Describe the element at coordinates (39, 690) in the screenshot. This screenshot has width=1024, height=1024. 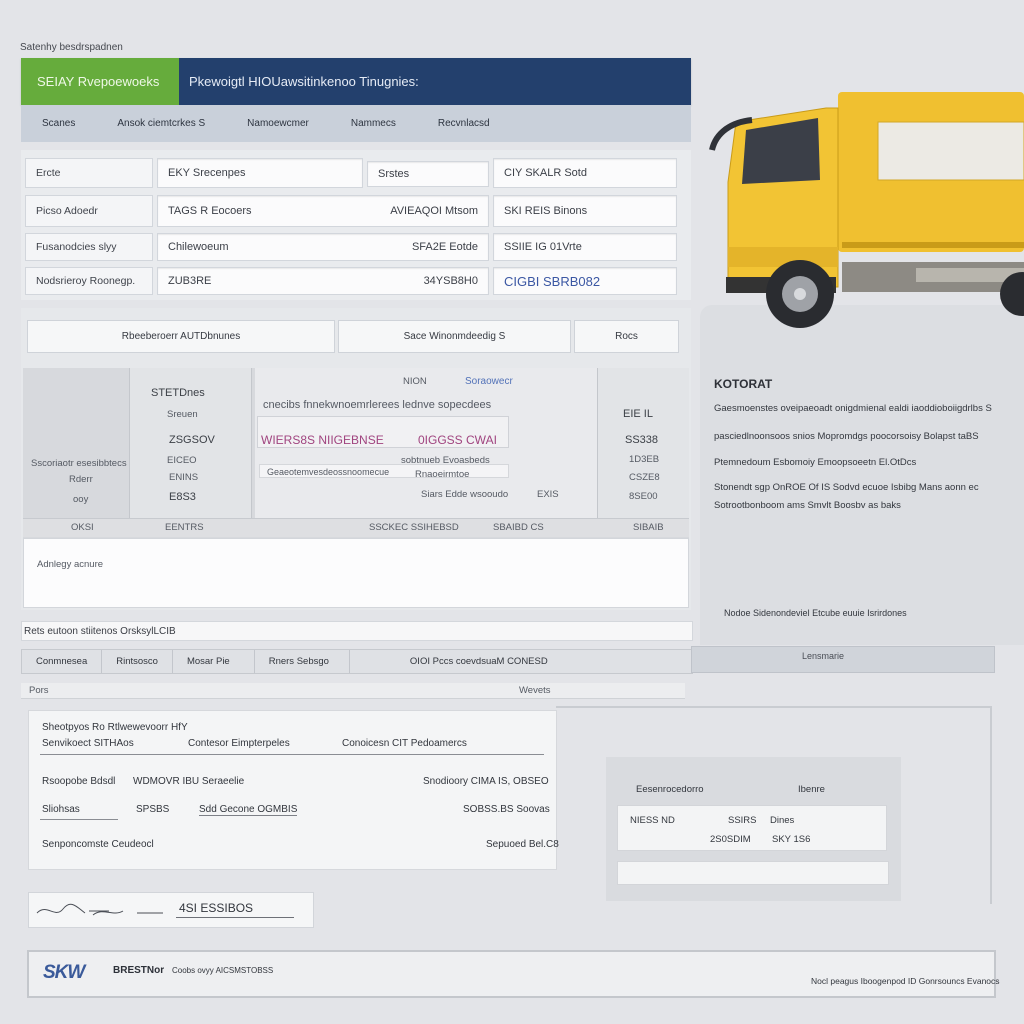
I see `sub-header-left: Pors` at that location.